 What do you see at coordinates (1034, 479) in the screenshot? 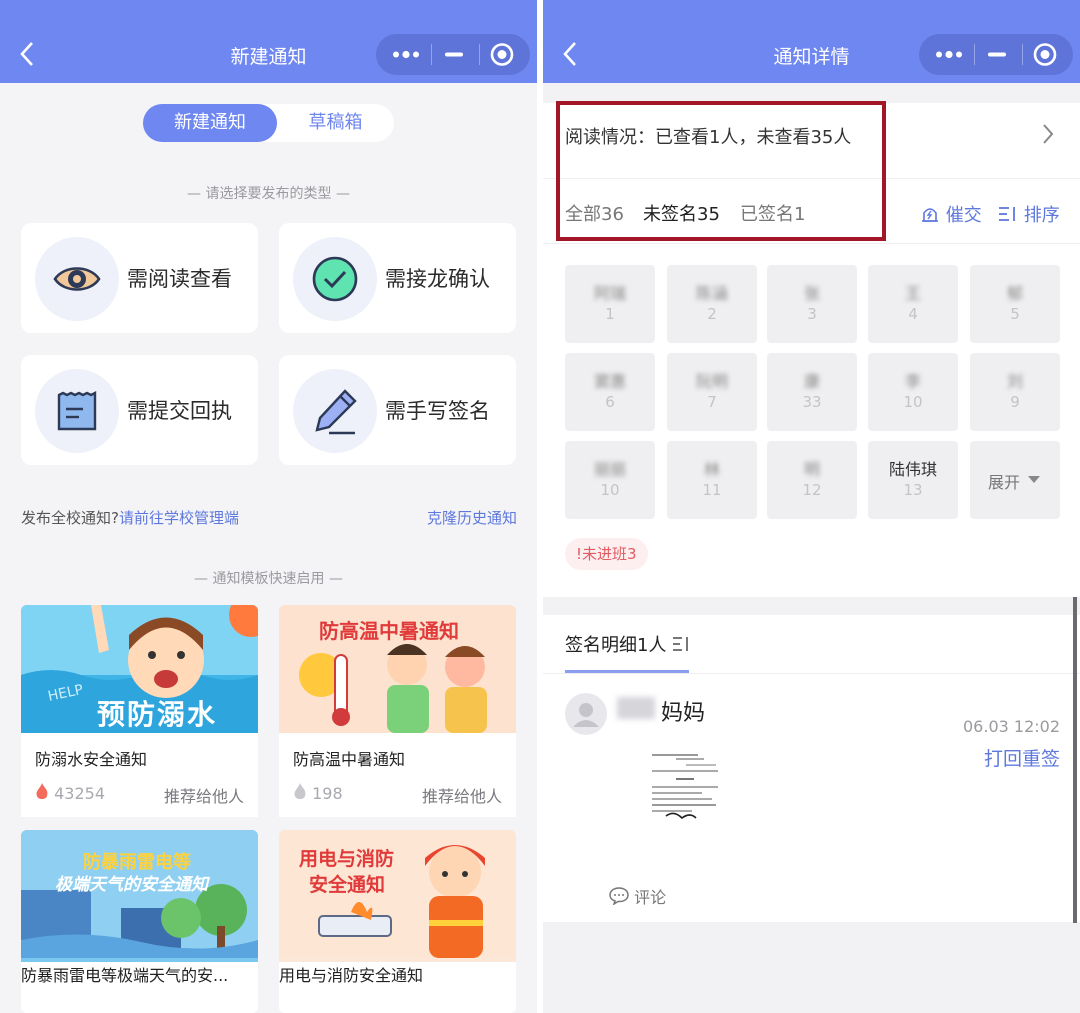
I see `triangle-down-icon` at bounding box center [1034, 479].